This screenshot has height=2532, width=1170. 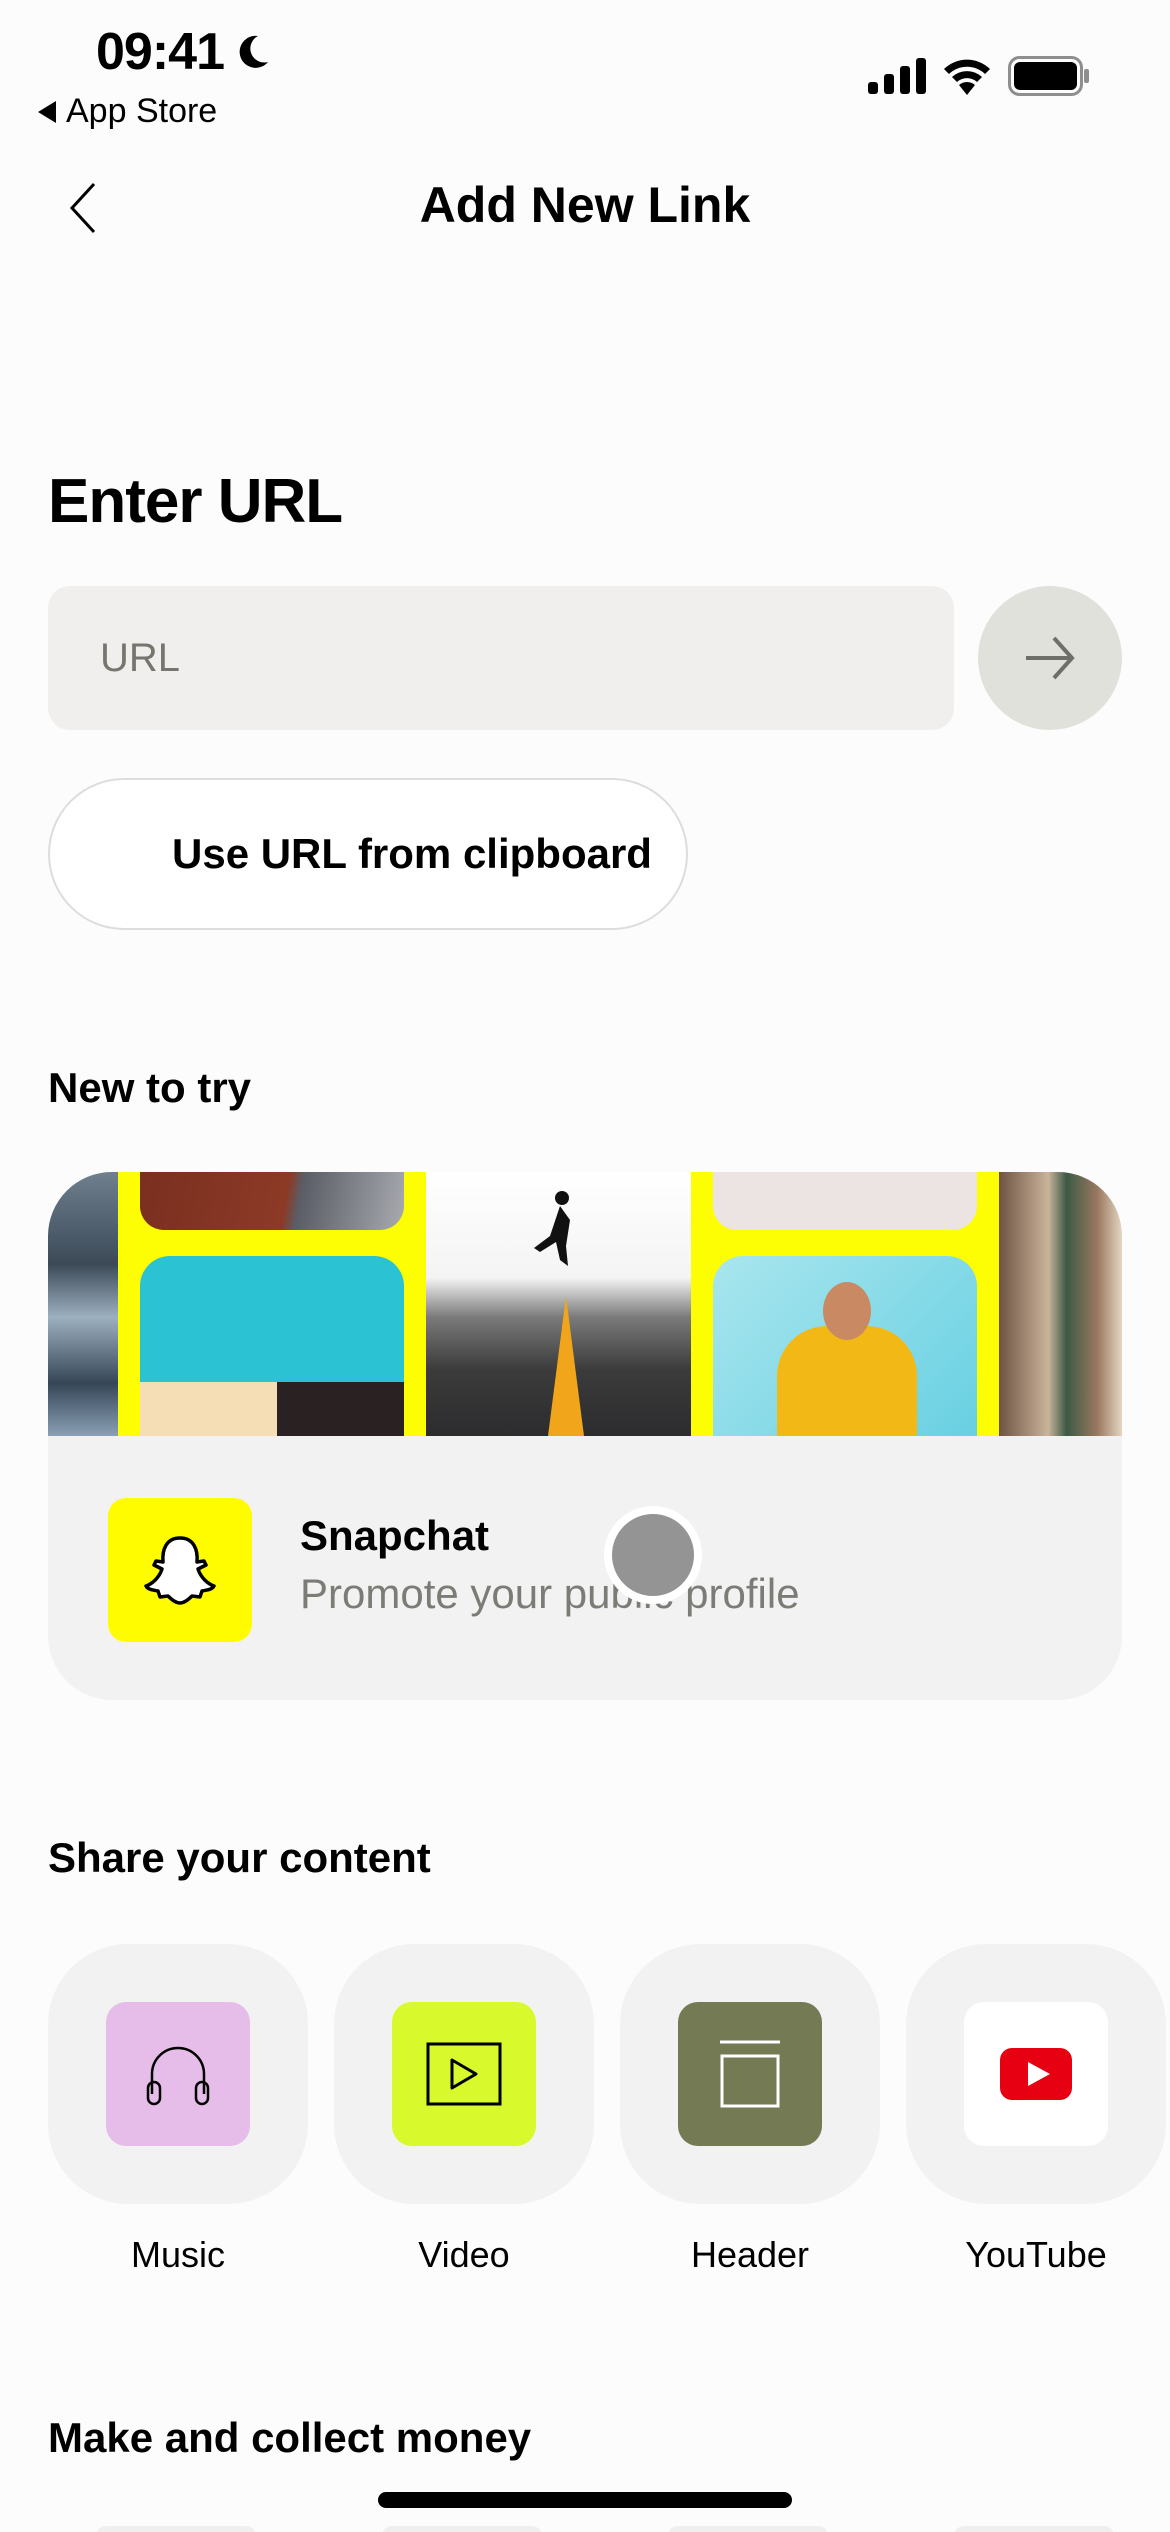 I want to click on moon-icon, so click(x=253, y=51).